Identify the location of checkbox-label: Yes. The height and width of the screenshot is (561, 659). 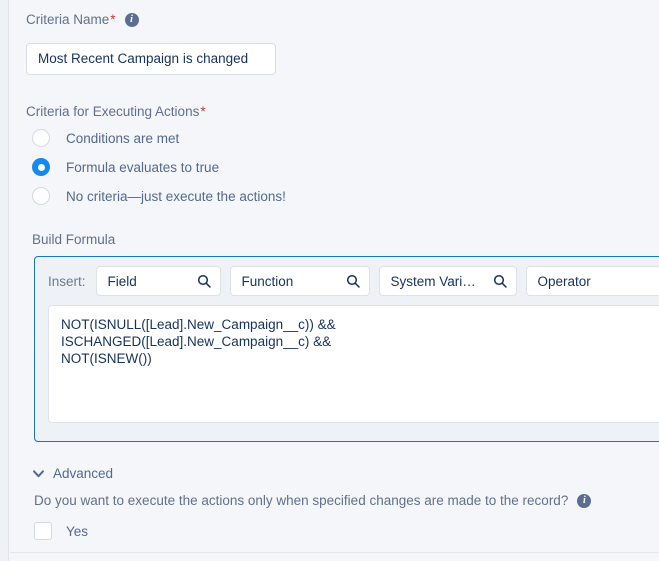
(77, 531).